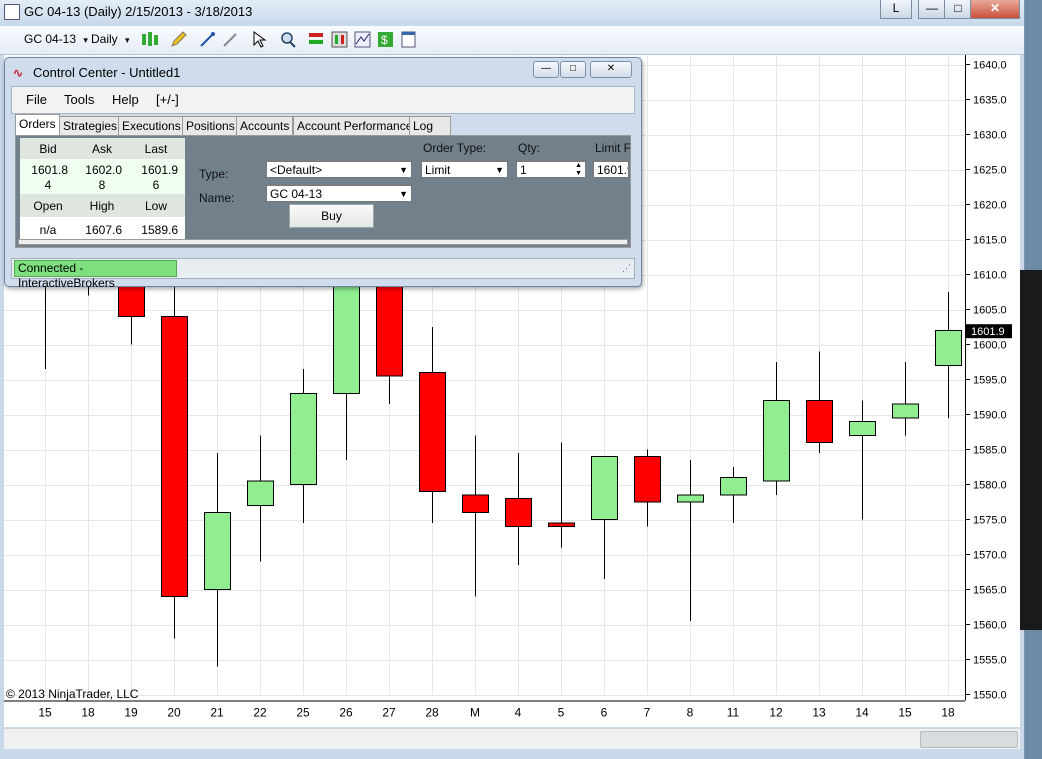  What do you see at coordinates (217, 198) in the screenshot?
I see `name-label: Name:` at bounding box center [217, 198].